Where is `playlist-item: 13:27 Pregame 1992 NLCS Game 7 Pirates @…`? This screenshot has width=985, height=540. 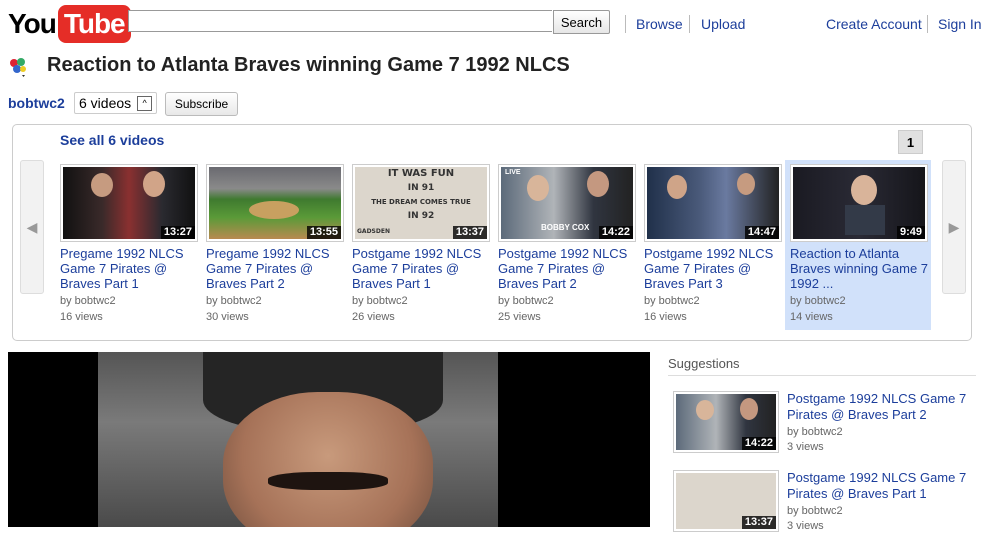
playlist-item: 13:27 Pregame 1992 NLCS Game 7 Pirates @… is located at coordinates (132, 245).